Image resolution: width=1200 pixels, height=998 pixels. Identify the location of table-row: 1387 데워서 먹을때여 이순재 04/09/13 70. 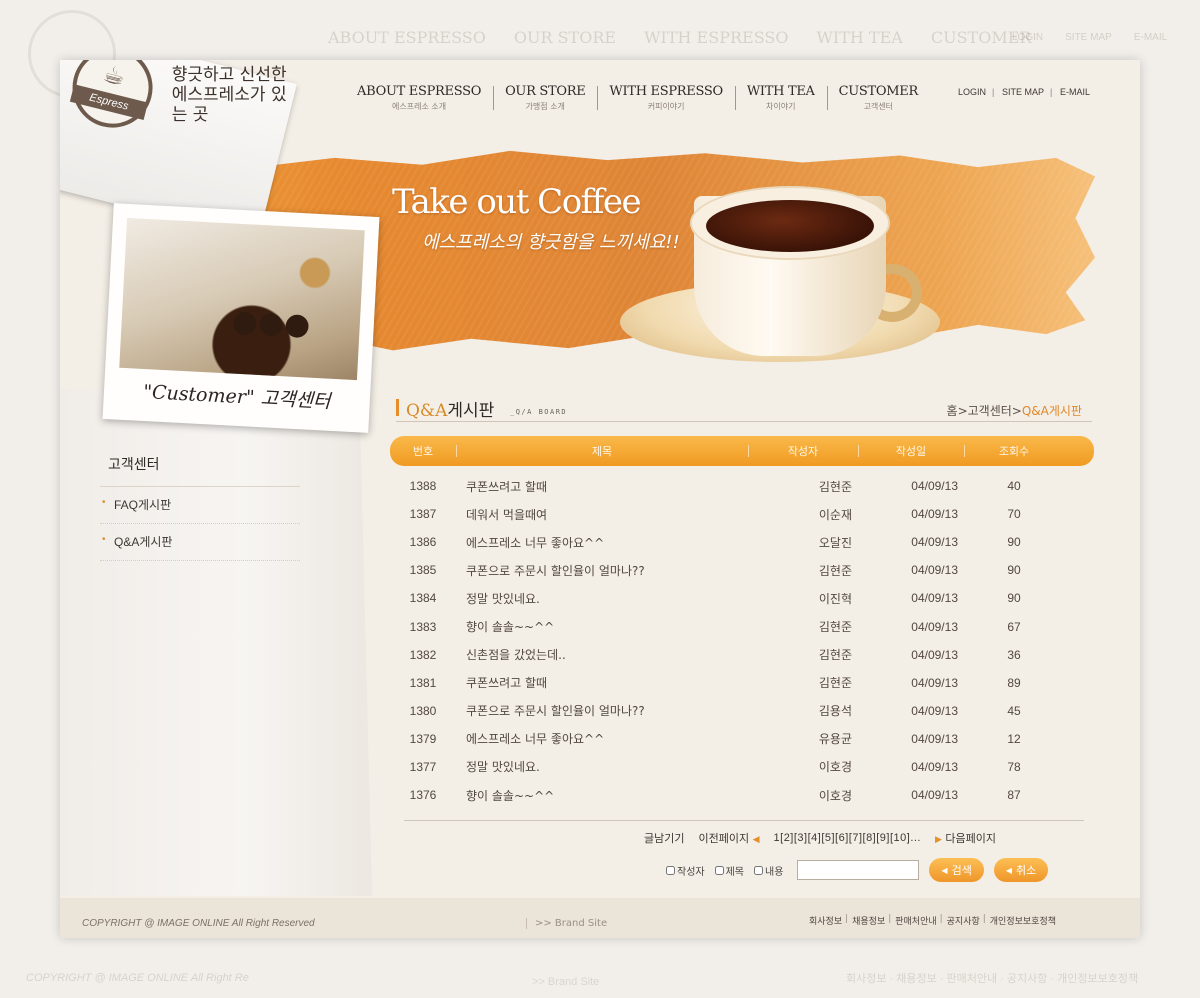
(742, 514).